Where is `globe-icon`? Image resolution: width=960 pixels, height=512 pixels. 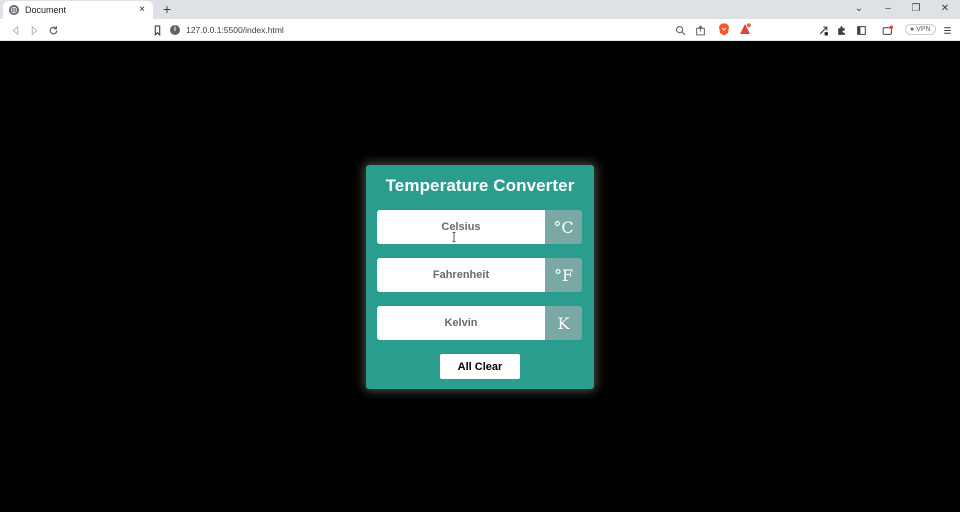
globe-icon is located at coordinates (14, 10).